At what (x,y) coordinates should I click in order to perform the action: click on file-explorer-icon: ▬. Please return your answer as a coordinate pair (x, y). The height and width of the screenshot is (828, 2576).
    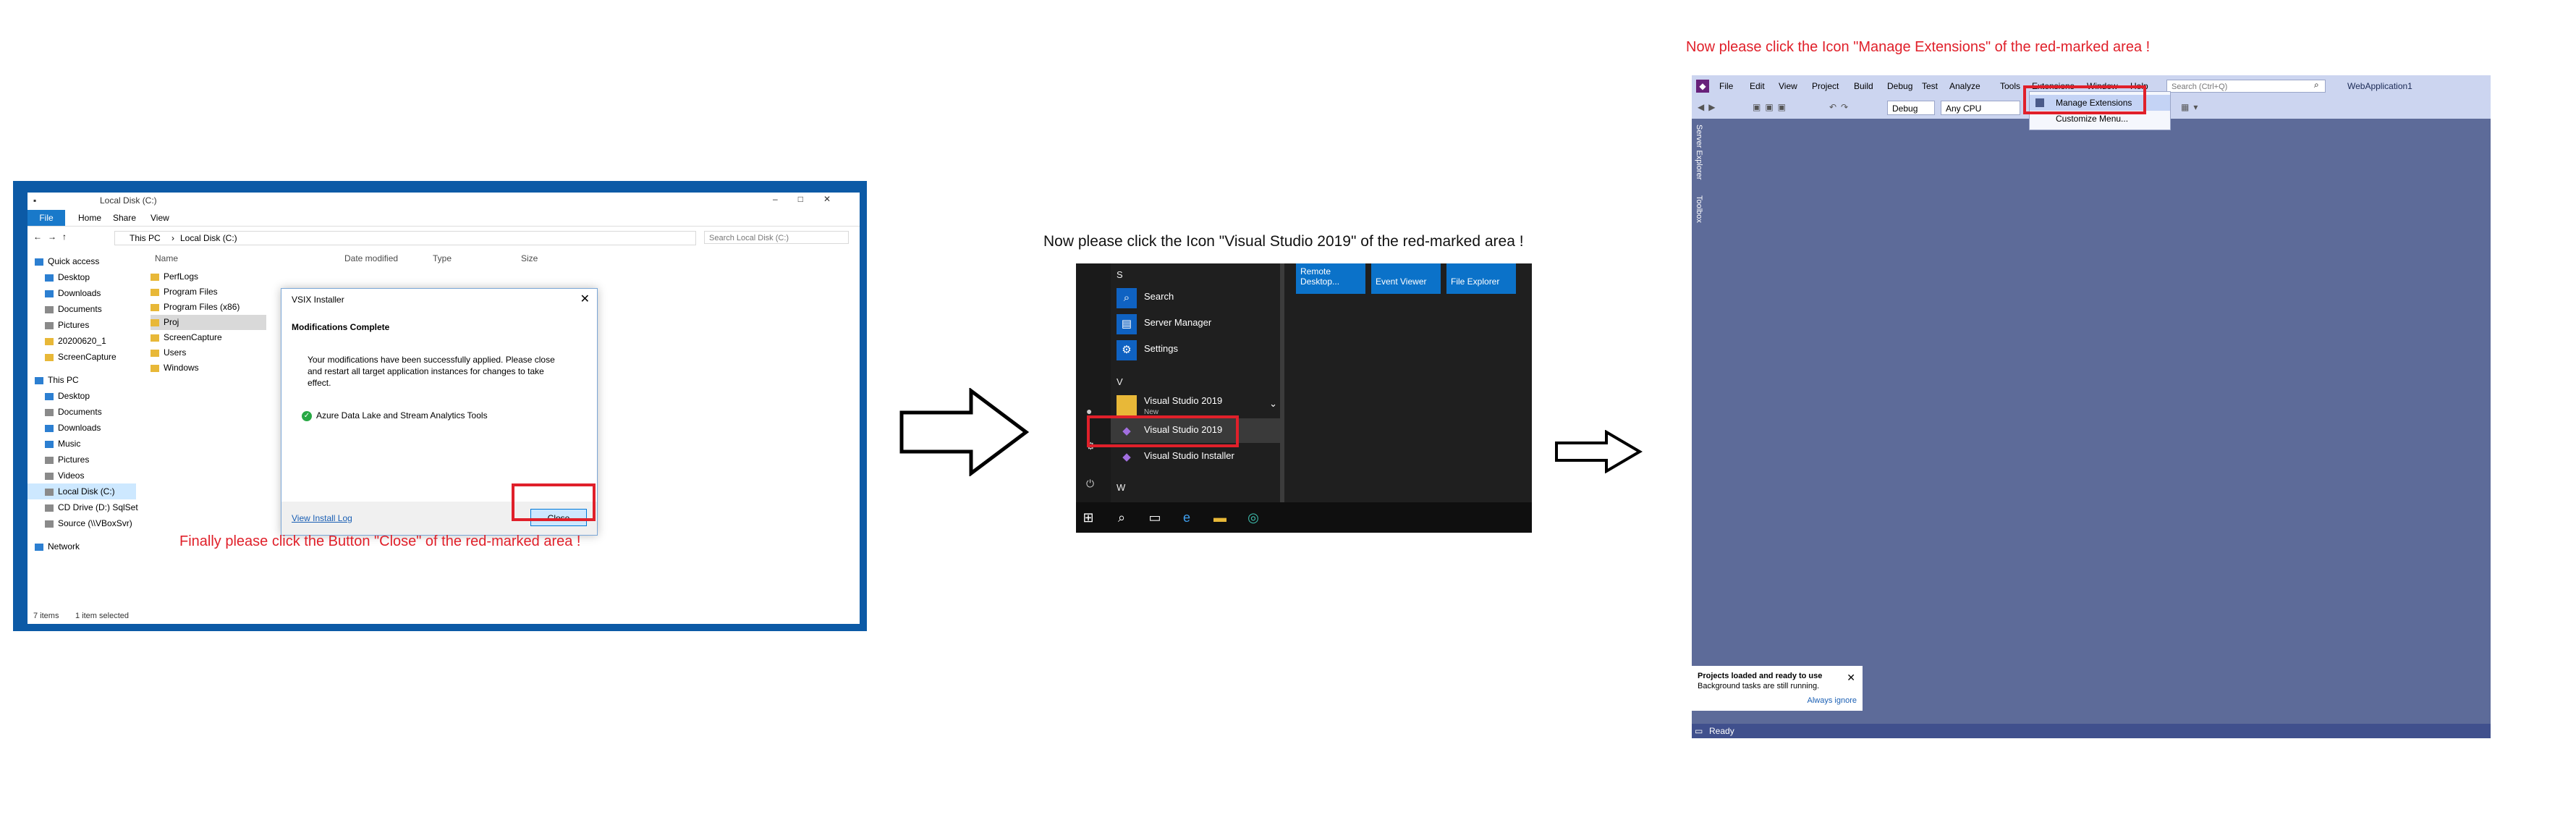
    Looking at the image, I should click on (1220, 517).